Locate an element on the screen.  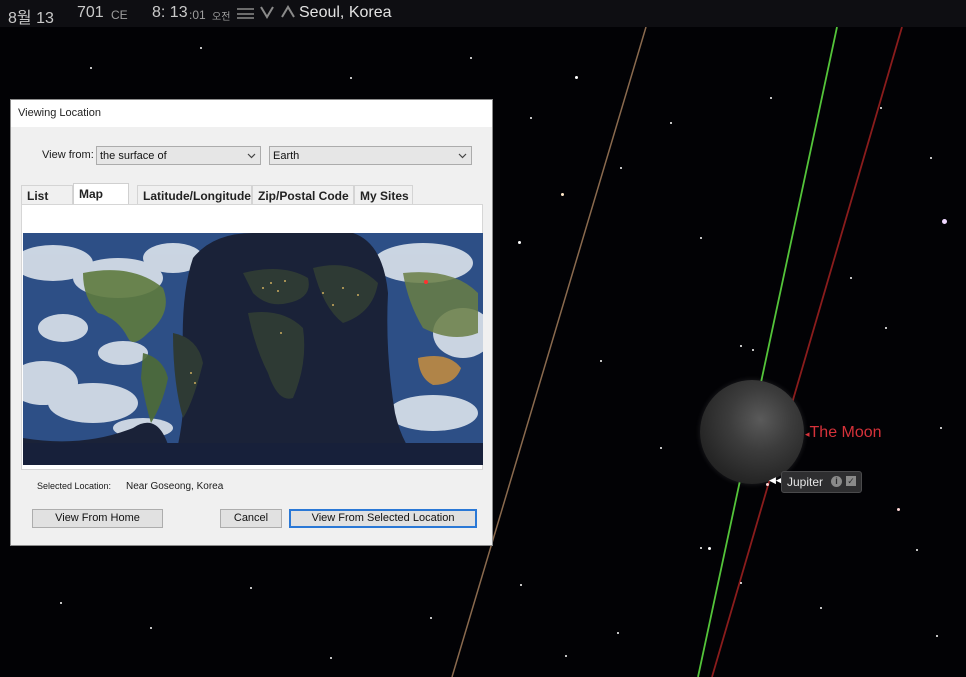
body-value: Earth is located at coordinates (286, 156).